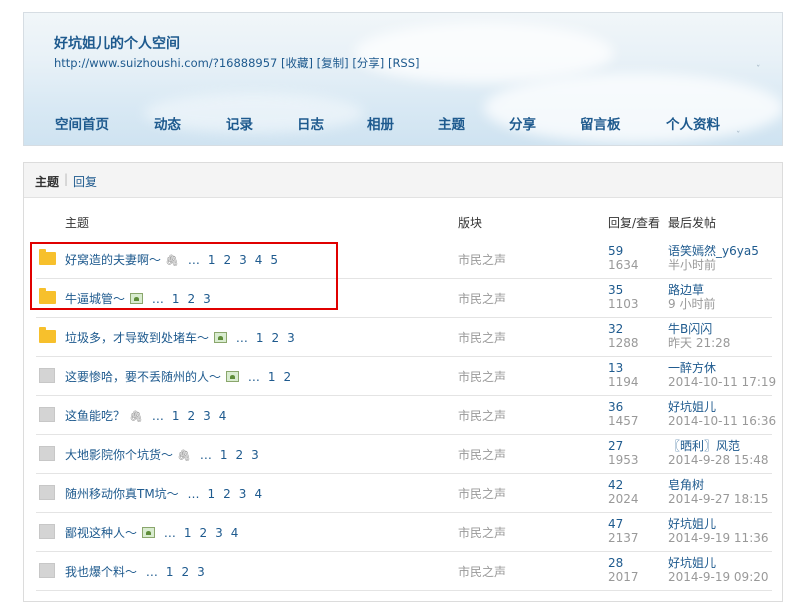 The width and height of the screenshot is (792, 602). Describe the element at coordinates (623, 524) in the screenshot. I see `reply-count: 47` at that location.